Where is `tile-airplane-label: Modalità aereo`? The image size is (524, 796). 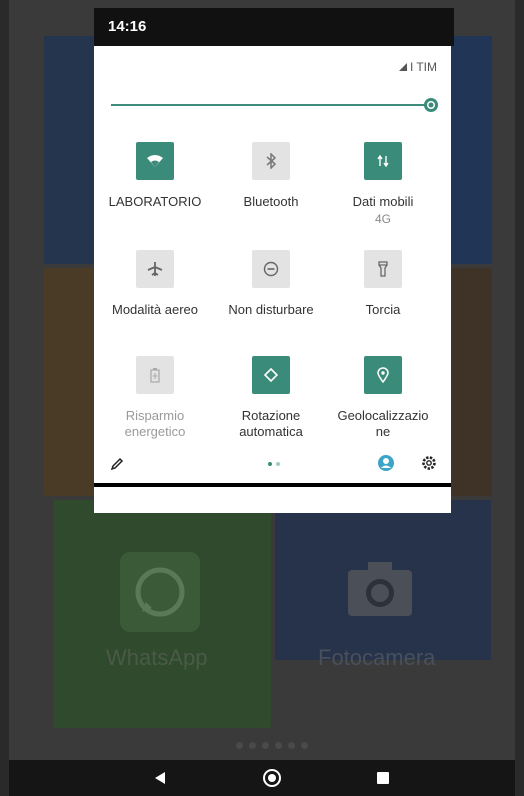
tile-airplane-label: Modalità aereo is located at coordinates (155, 309).